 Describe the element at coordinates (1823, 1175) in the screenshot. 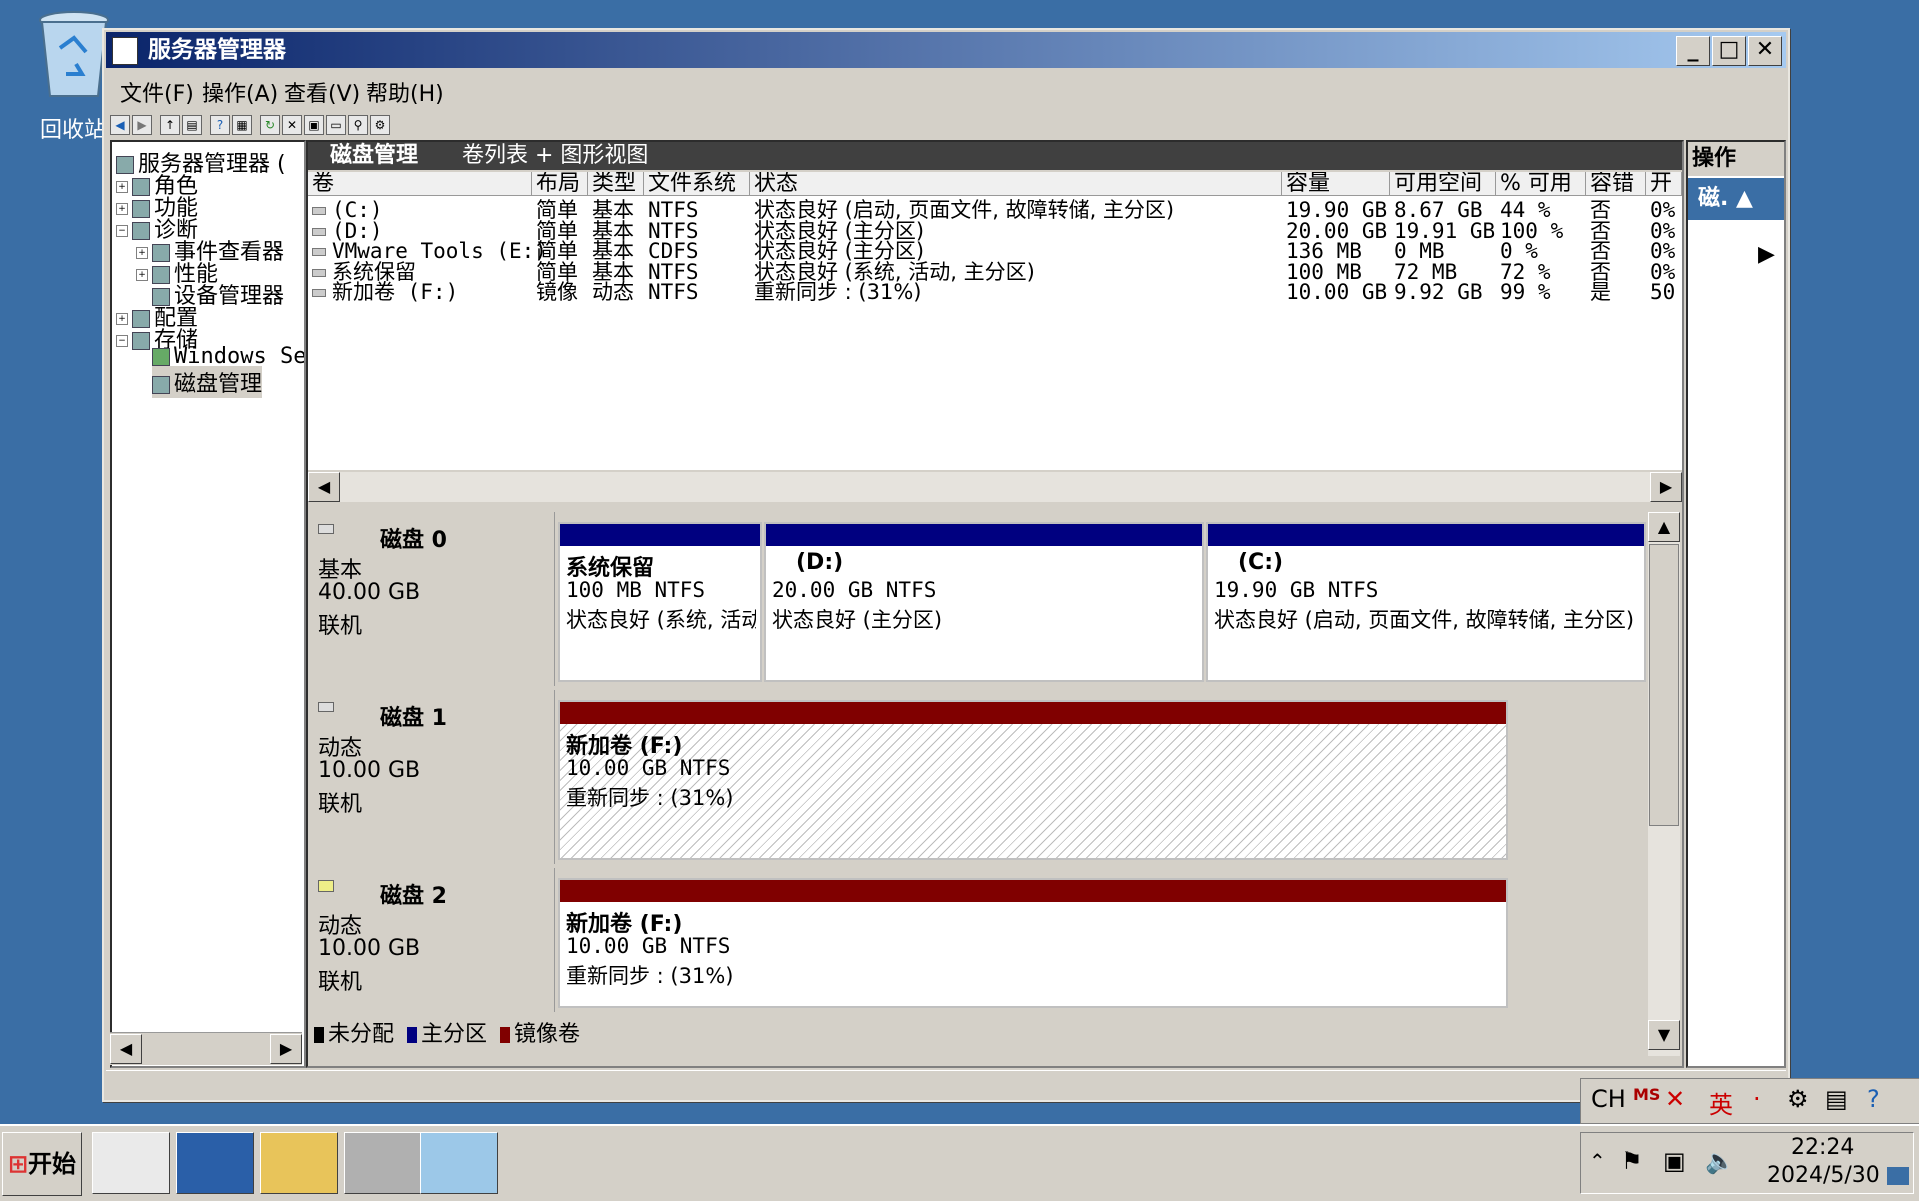

I see `clock-date: 2024/5/30` at that location.